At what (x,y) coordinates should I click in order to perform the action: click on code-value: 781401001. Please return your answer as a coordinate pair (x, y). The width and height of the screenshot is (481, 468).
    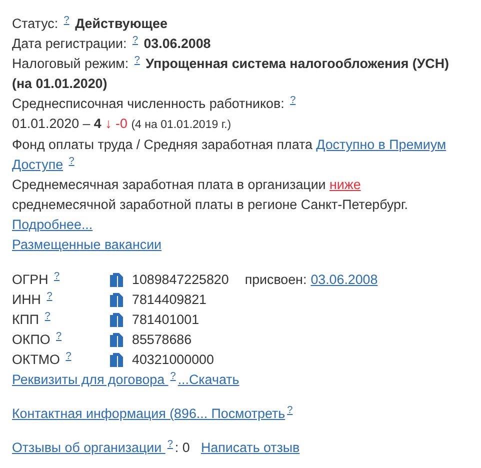
    Looking at the image, I should click on (166, 320).